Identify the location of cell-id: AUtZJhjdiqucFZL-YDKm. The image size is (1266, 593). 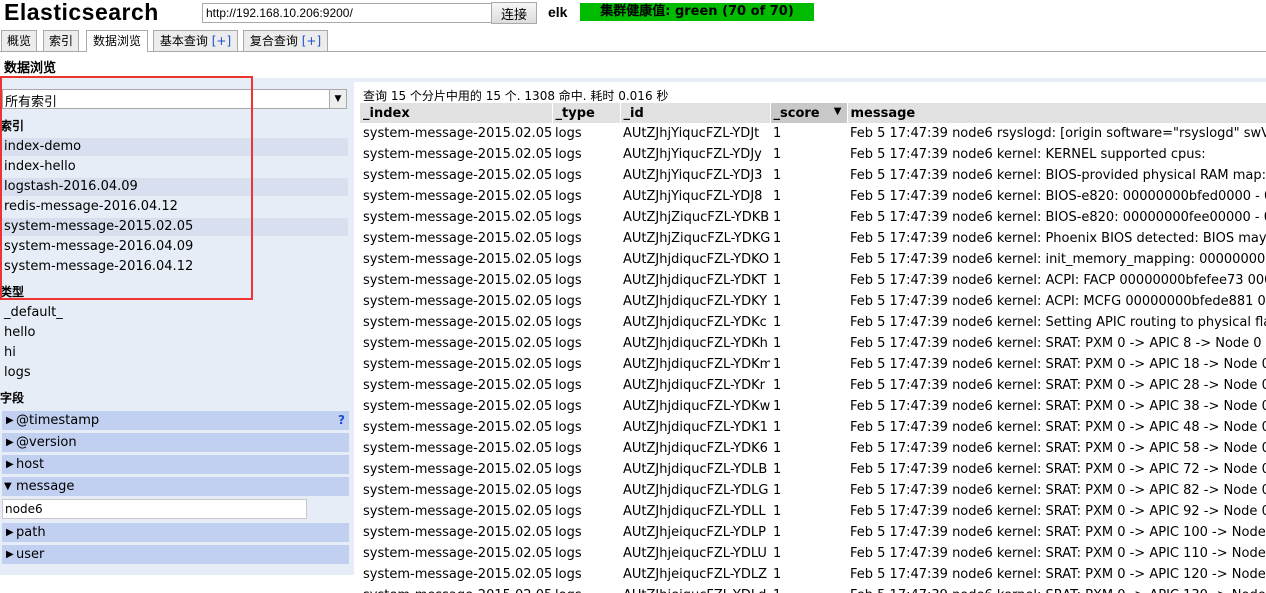
(696, 364).